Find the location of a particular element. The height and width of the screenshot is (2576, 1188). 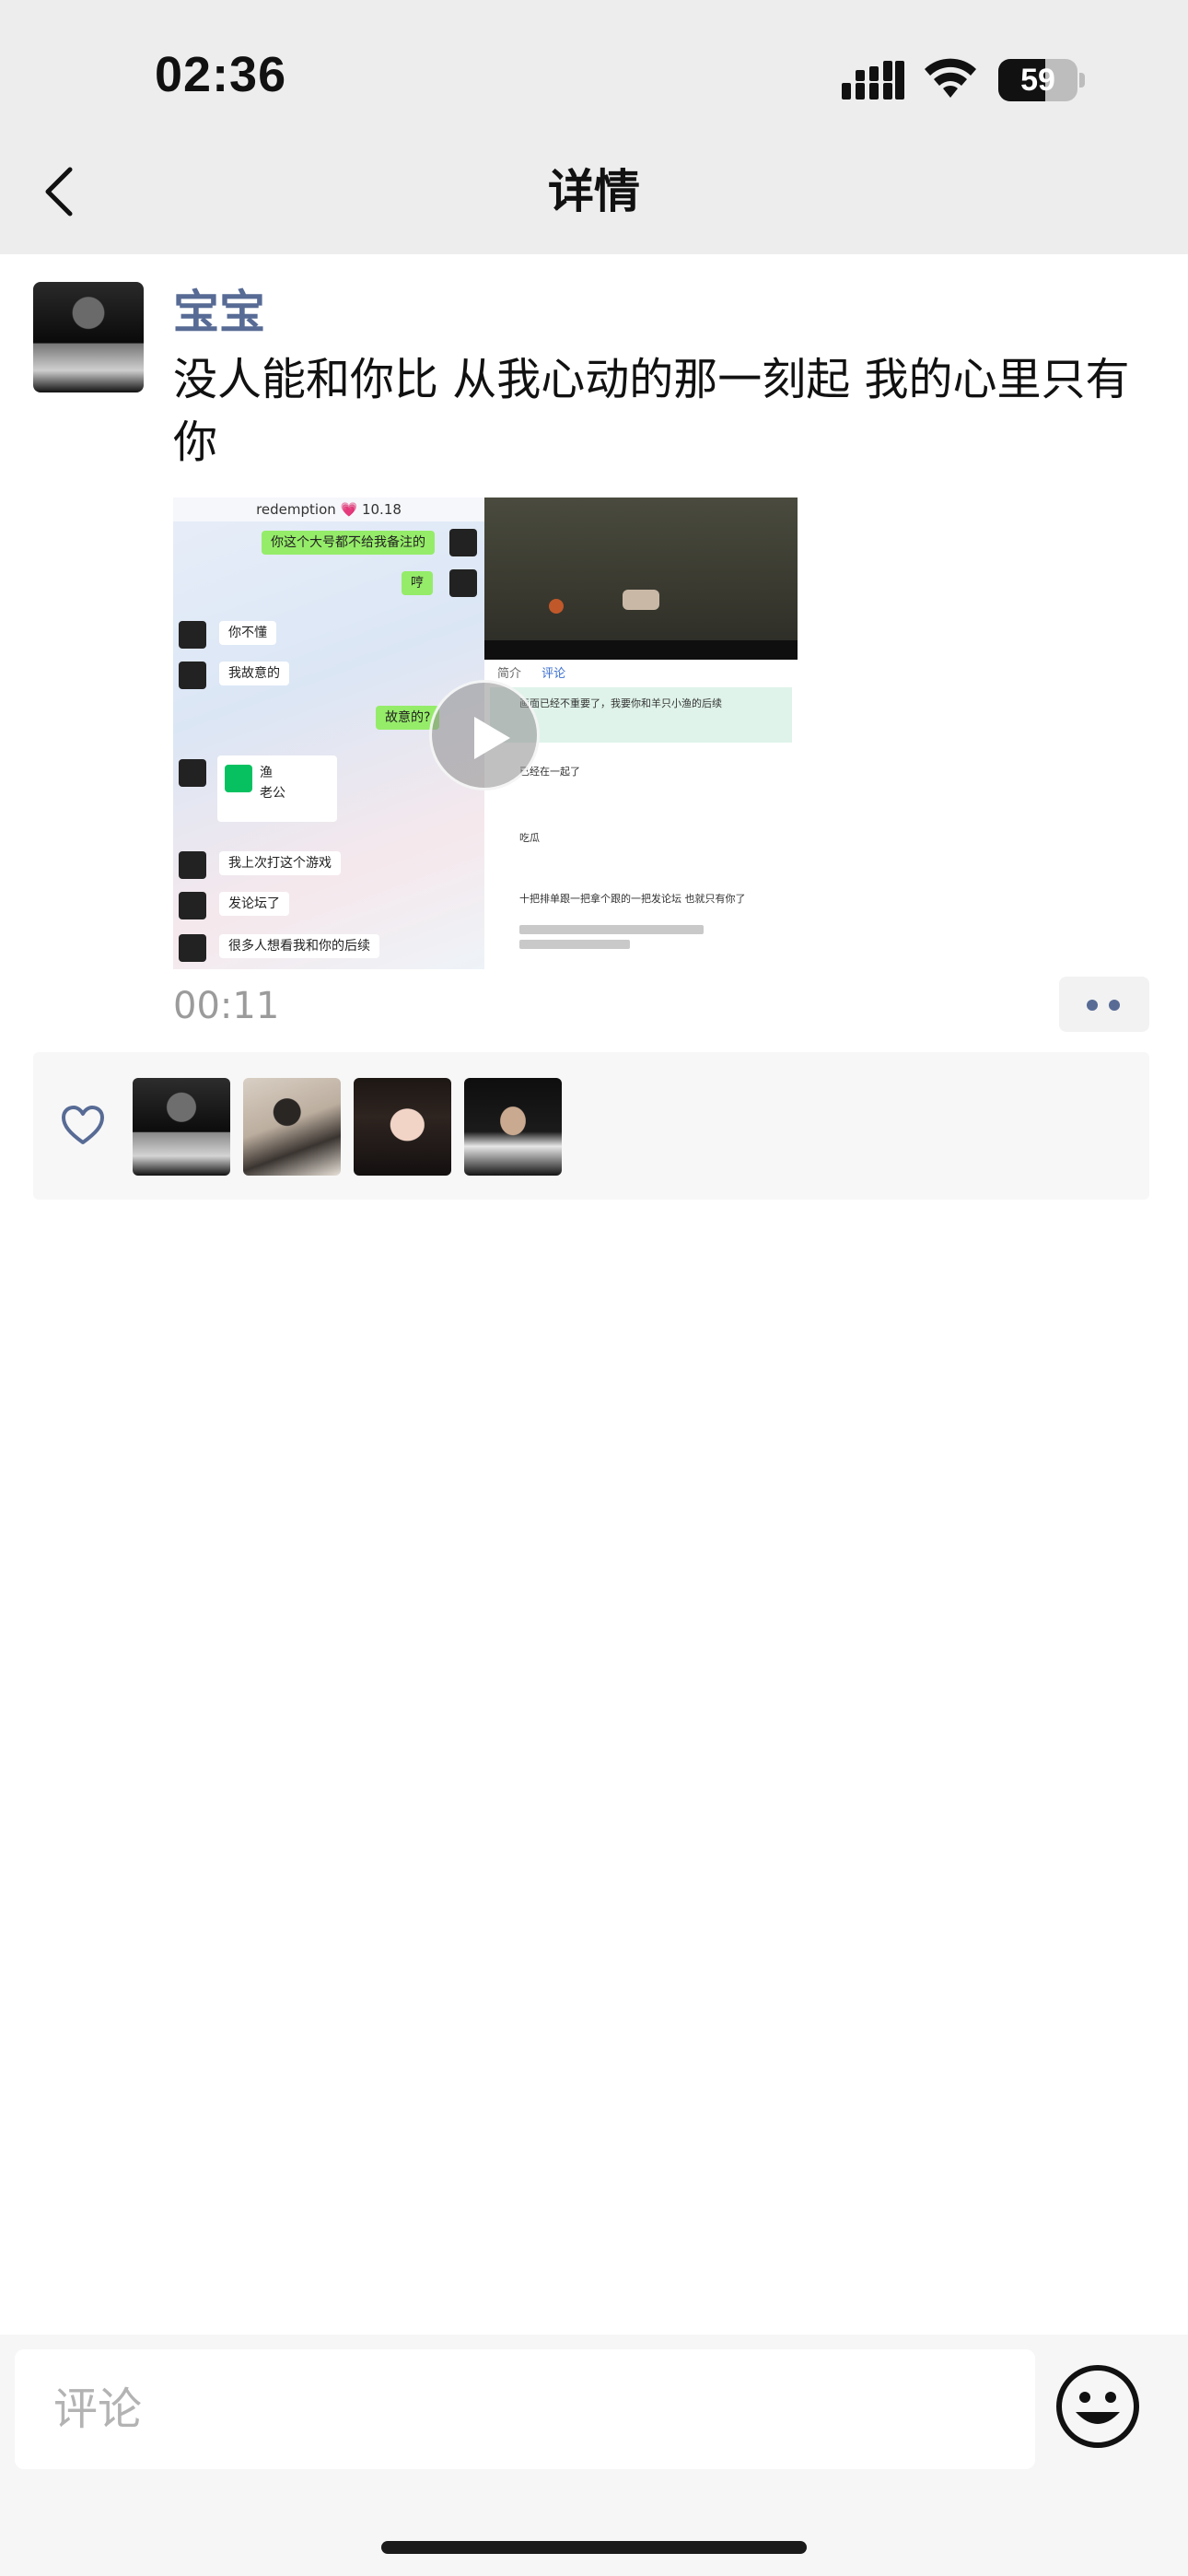

more-button is located at coordinates (1104, 1004).